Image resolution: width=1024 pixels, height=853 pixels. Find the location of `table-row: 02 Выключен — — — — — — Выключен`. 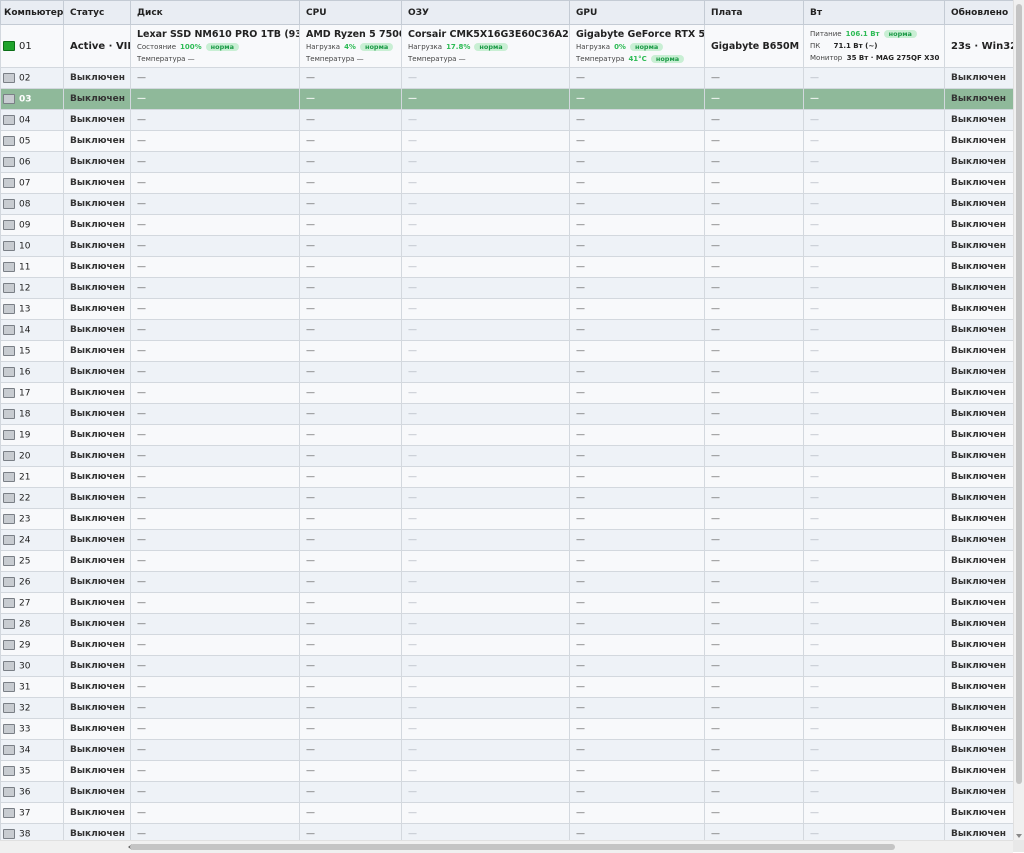

table-row: 02 Выключен — — — — — — Выключен is located at coordinates (506, 78).